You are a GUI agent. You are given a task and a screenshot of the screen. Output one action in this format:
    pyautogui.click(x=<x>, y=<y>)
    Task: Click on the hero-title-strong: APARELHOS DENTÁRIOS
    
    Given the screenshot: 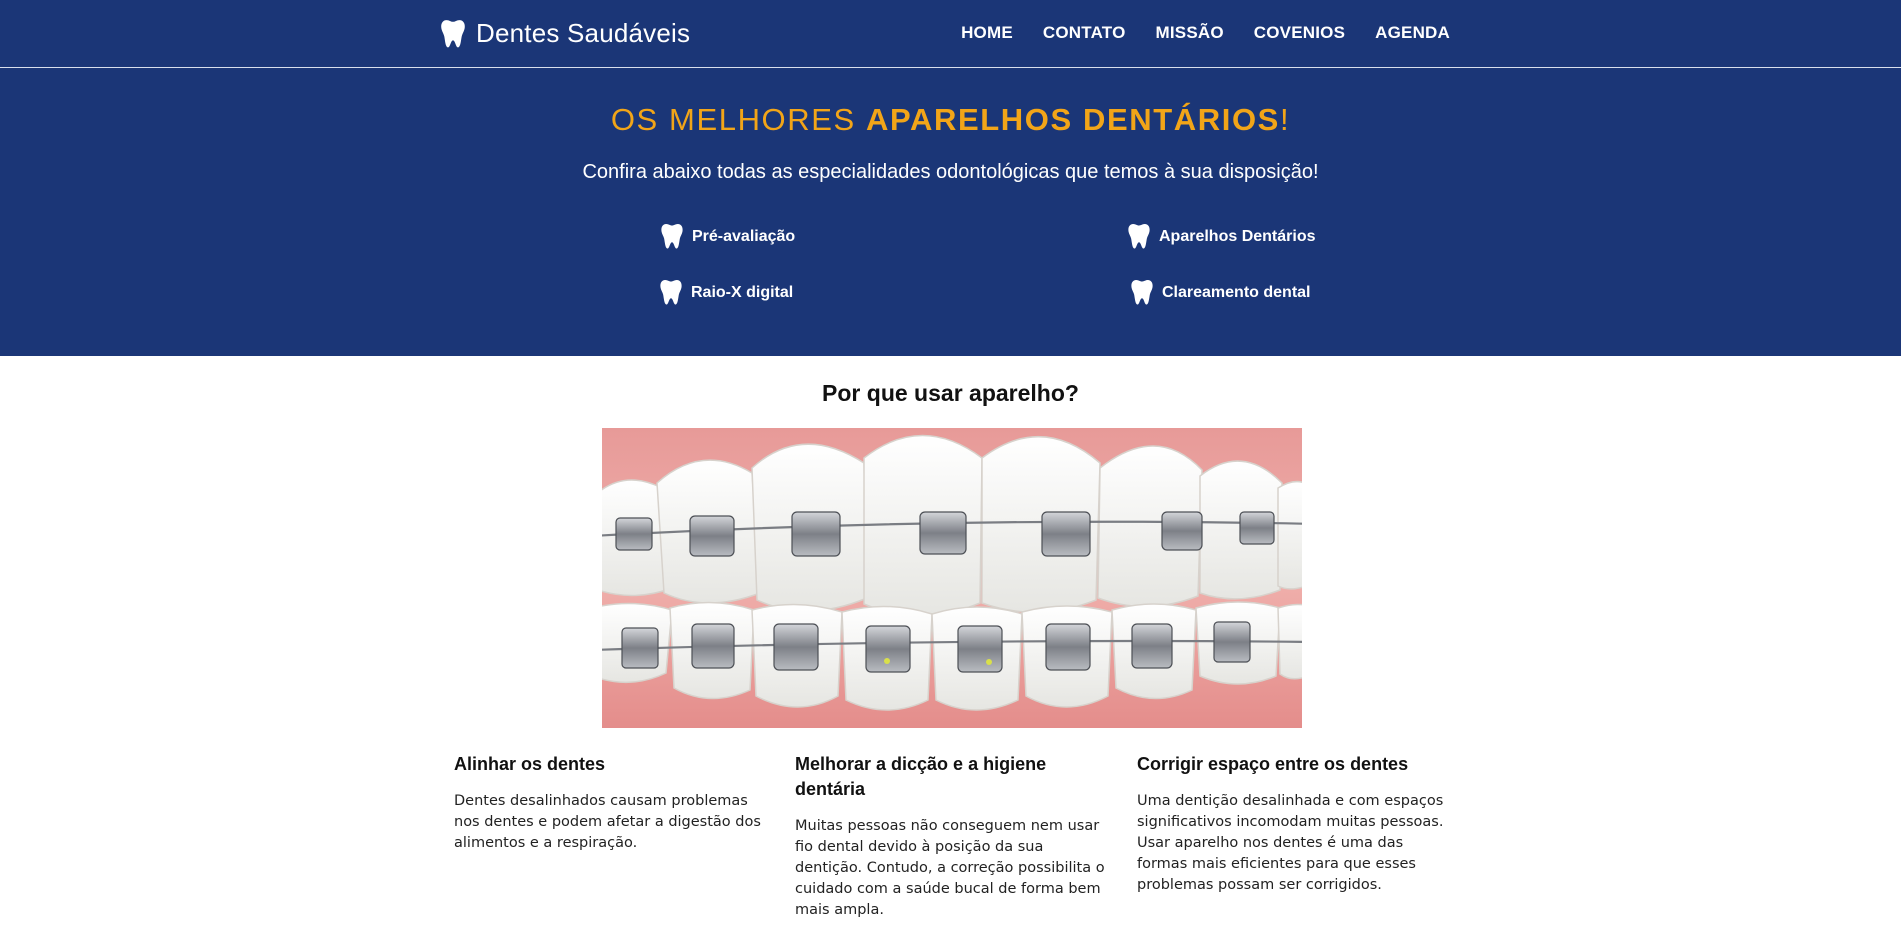 What is the action you would take?
    pyautogui.click(x=1073, y=119)
    